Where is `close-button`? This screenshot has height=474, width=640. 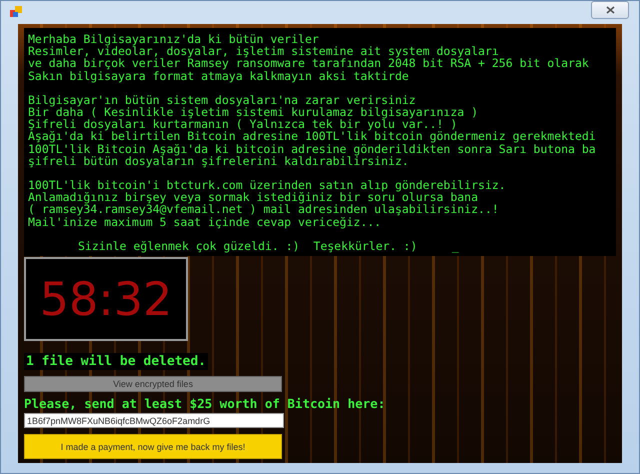 close-button is located at coordinates (610, 10).